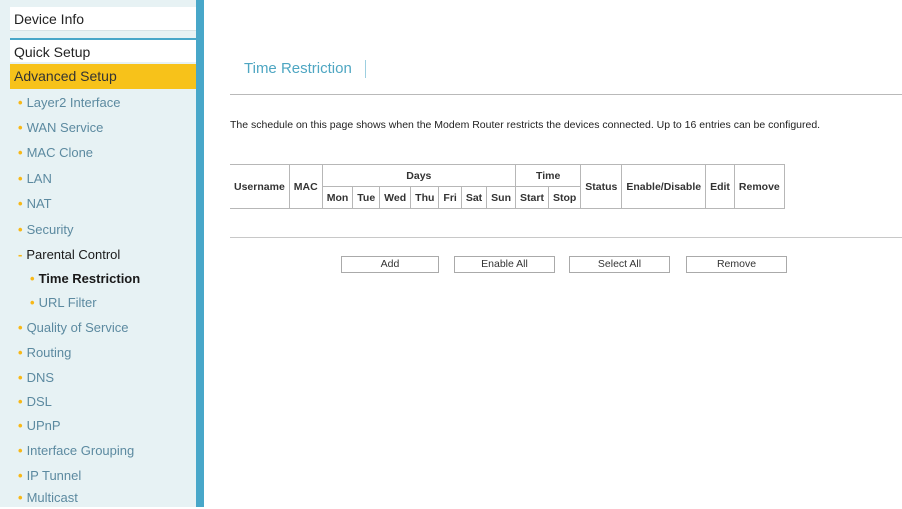 The height and width of the screenshot is (509, 902). I want to click on menu-label: Time Restriction, so click(89, 278).